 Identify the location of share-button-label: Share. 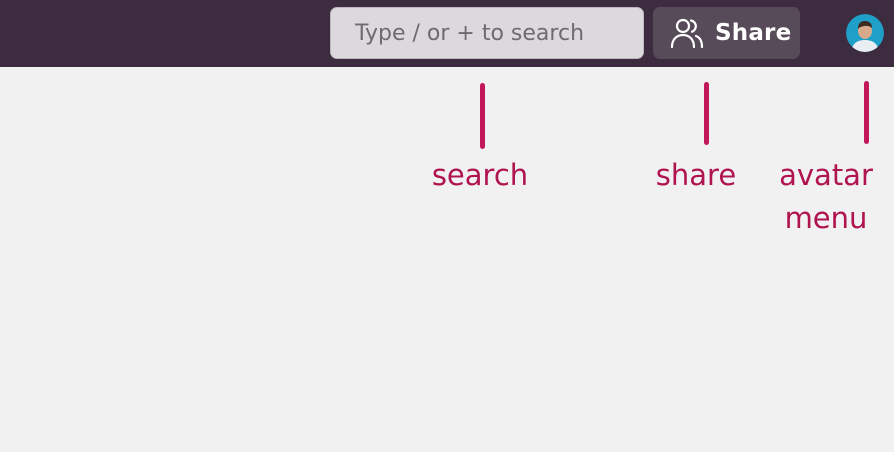
(753, 33).